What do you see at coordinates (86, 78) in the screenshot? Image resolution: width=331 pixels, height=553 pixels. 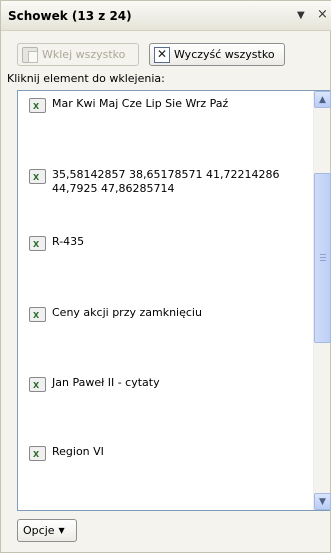 I see `instruction-text: Kliknij element do wklejenia:` at bounding box center [86, 78].